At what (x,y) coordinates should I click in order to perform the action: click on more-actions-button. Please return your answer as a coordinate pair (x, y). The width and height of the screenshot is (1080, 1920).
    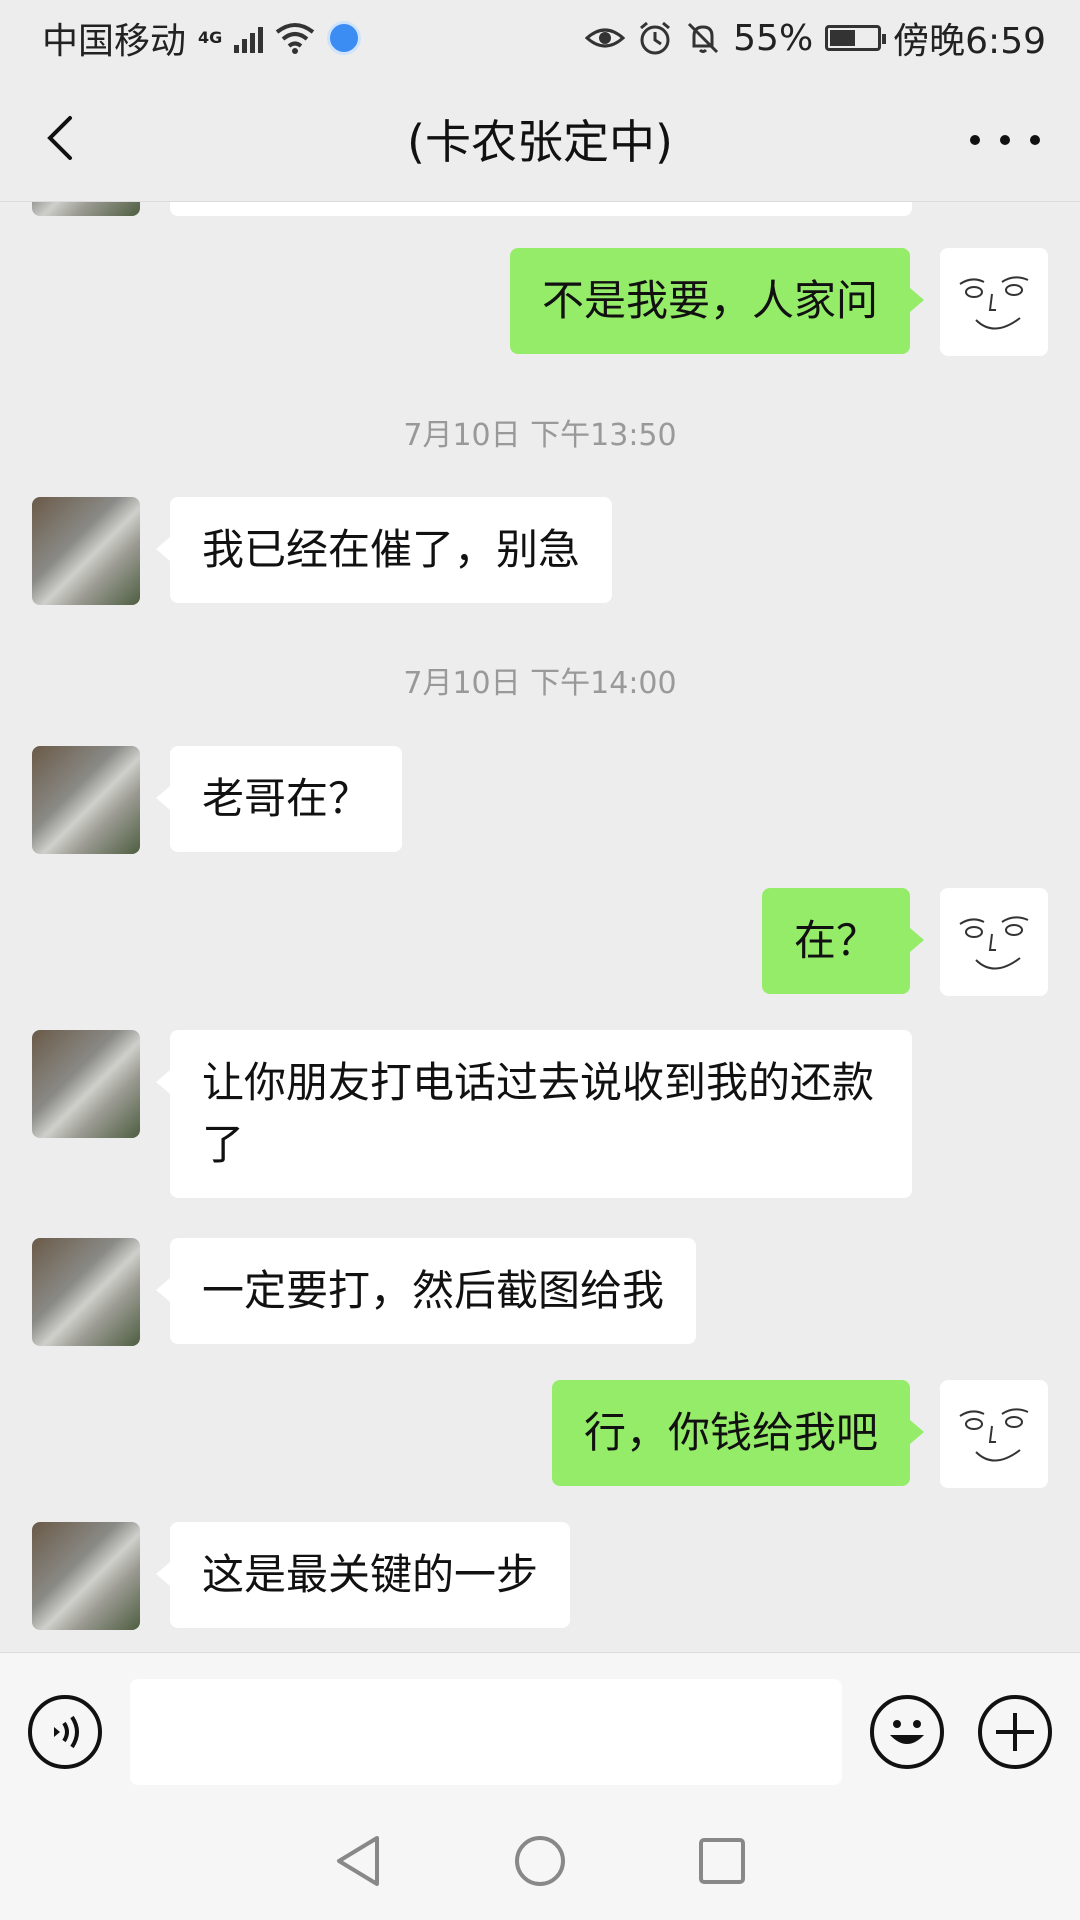
    Looking at the image, I should click on (1015, 1732).